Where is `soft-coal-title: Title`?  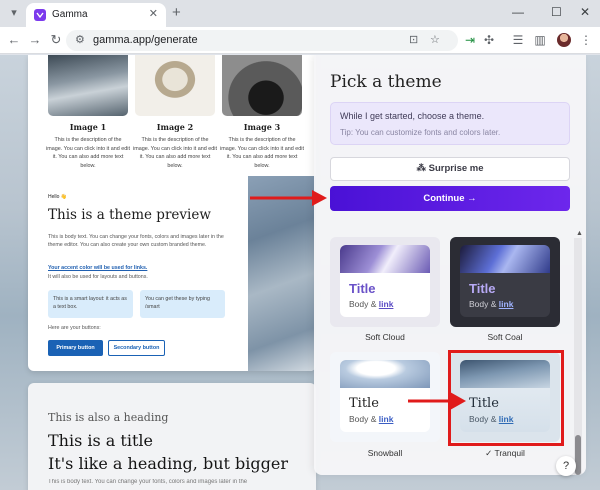
soft-coal-title: Title is located at coordinates (482, 288).